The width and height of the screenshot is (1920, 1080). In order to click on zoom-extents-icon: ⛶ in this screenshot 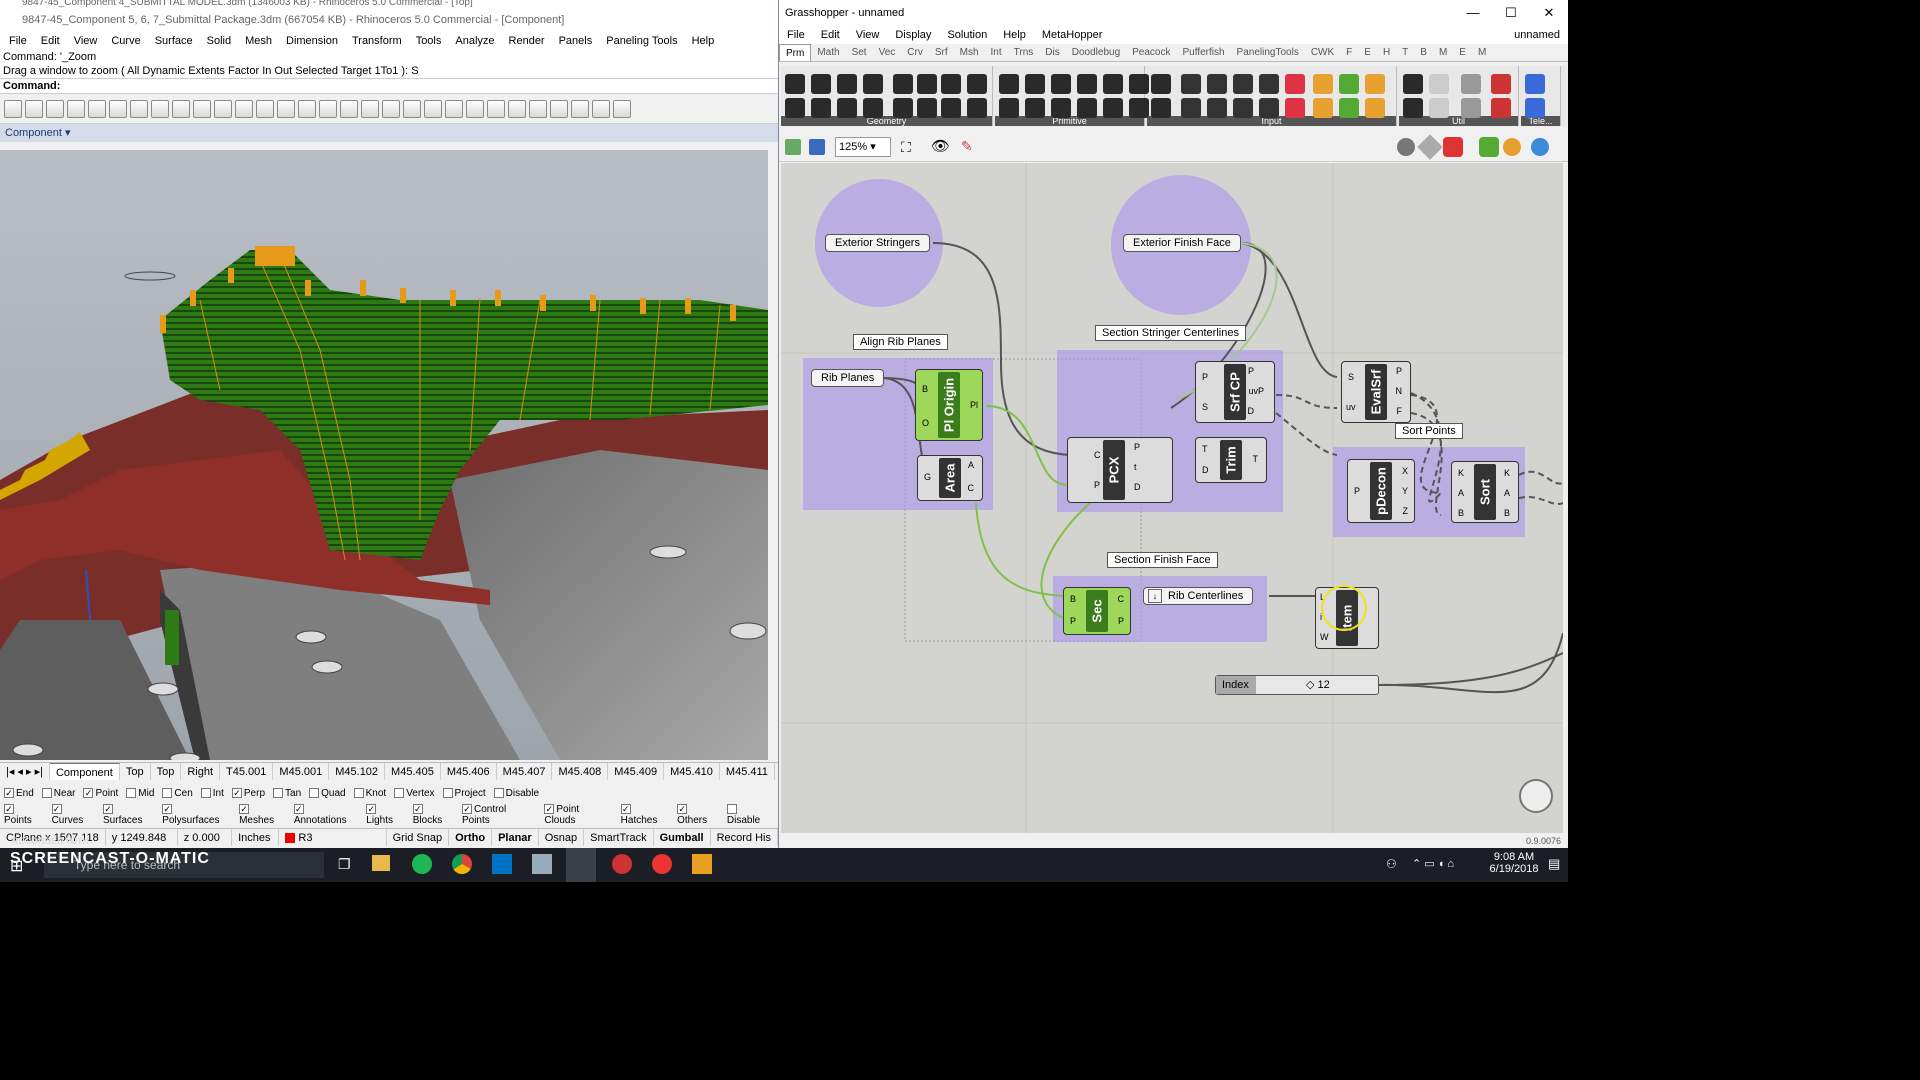, I will do `click(906, 147)`.